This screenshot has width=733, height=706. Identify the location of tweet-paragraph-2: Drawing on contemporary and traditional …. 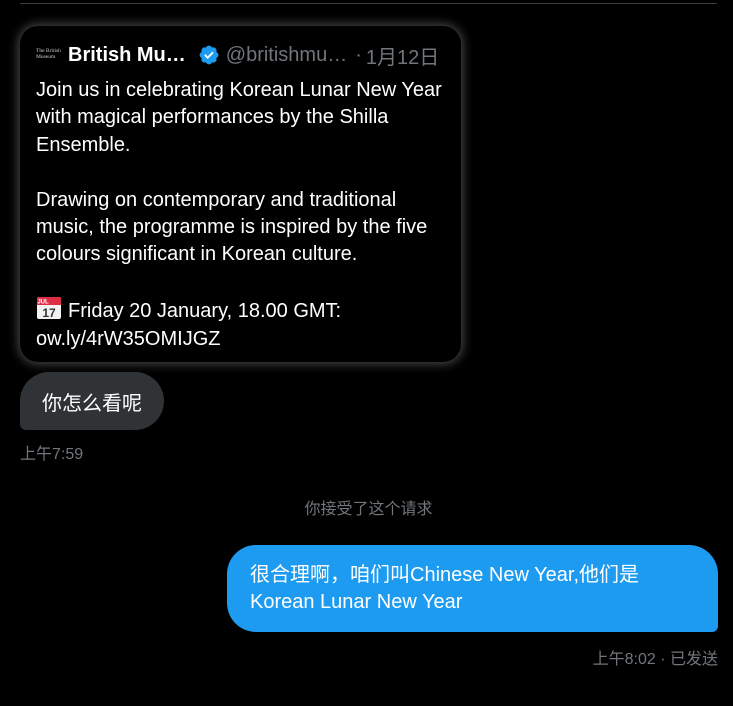
(232, 227).